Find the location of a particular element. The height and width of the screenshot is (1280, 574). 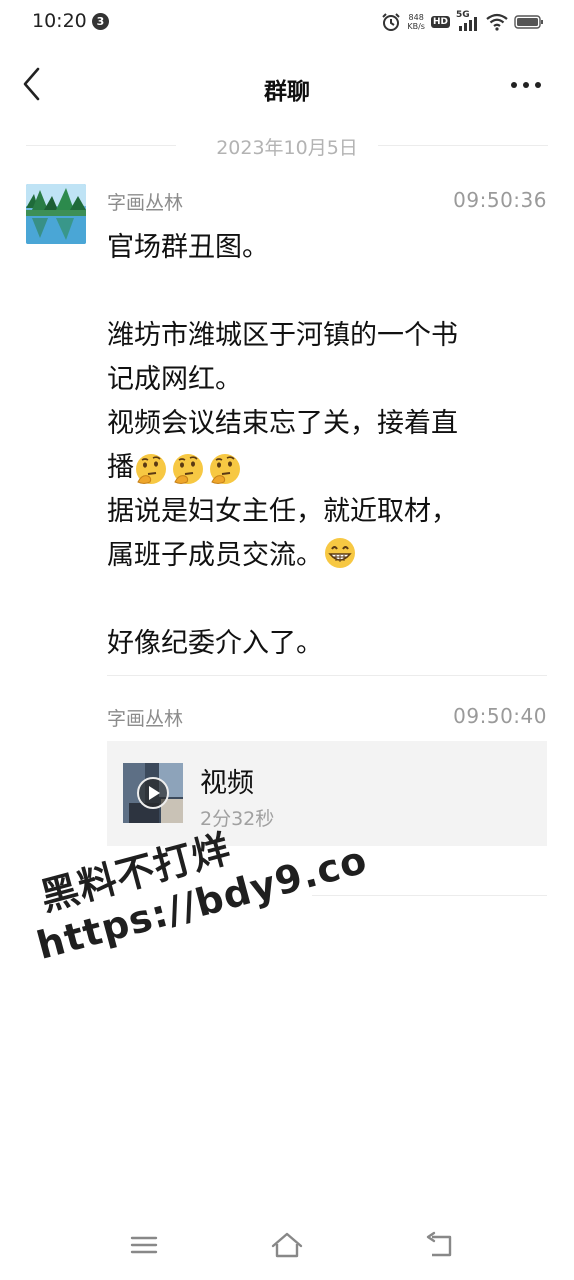

message-line: 视频会议结束忘了关，接着直 is located at coordinates (282, 423).